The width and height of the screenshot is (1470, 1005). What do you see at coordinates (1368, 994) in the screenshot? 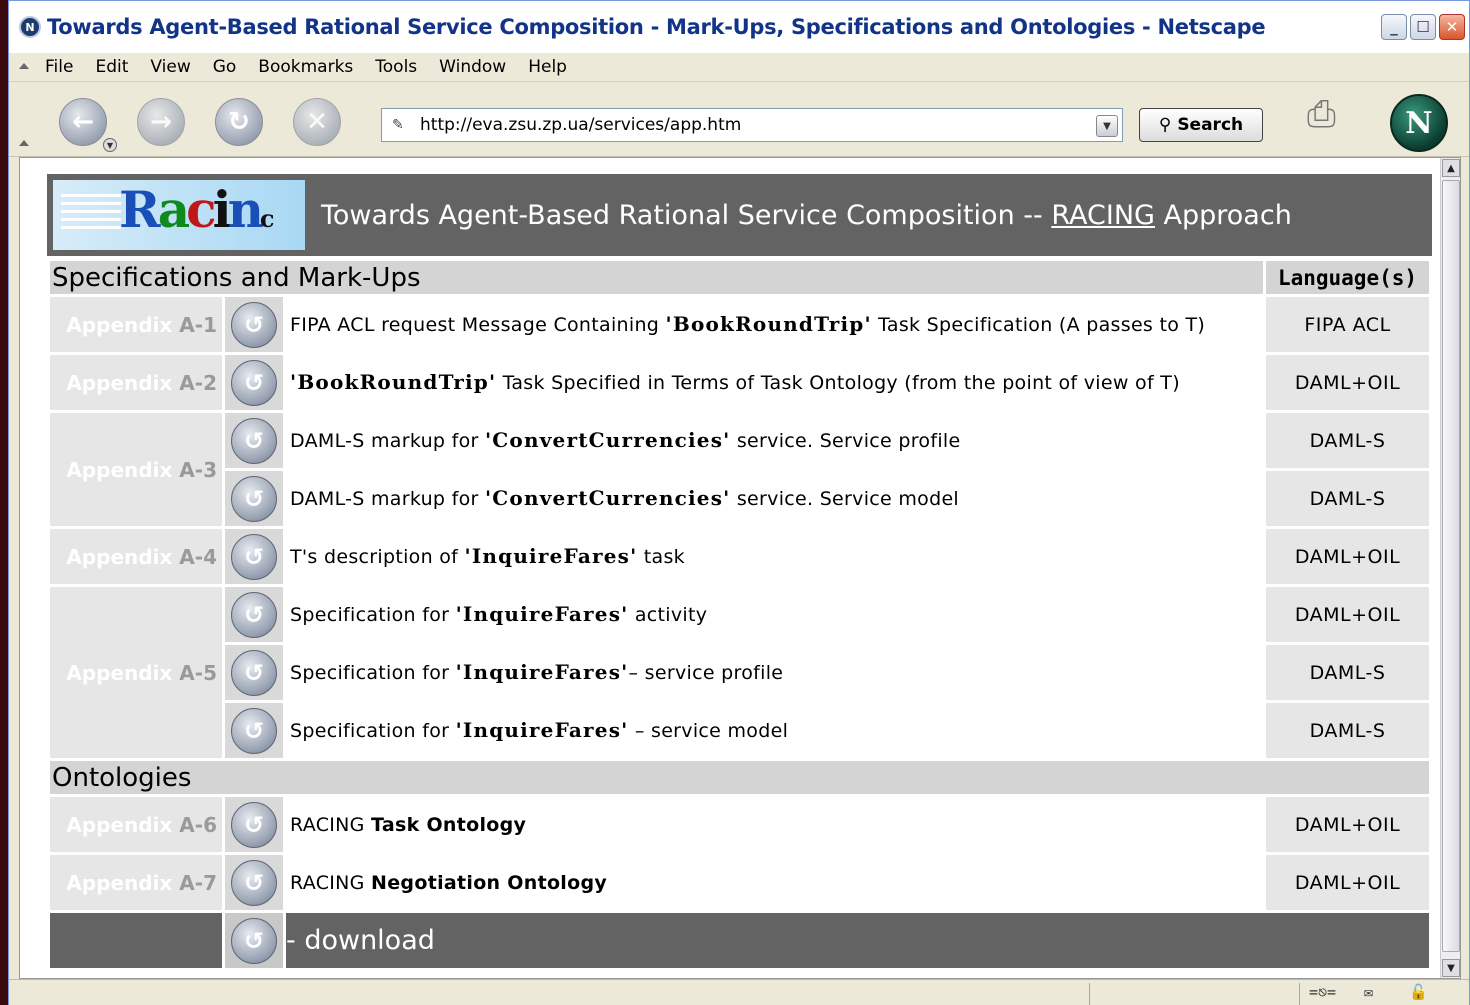
I see `mail-icon: ✉` at bounding box center [1368, 994].